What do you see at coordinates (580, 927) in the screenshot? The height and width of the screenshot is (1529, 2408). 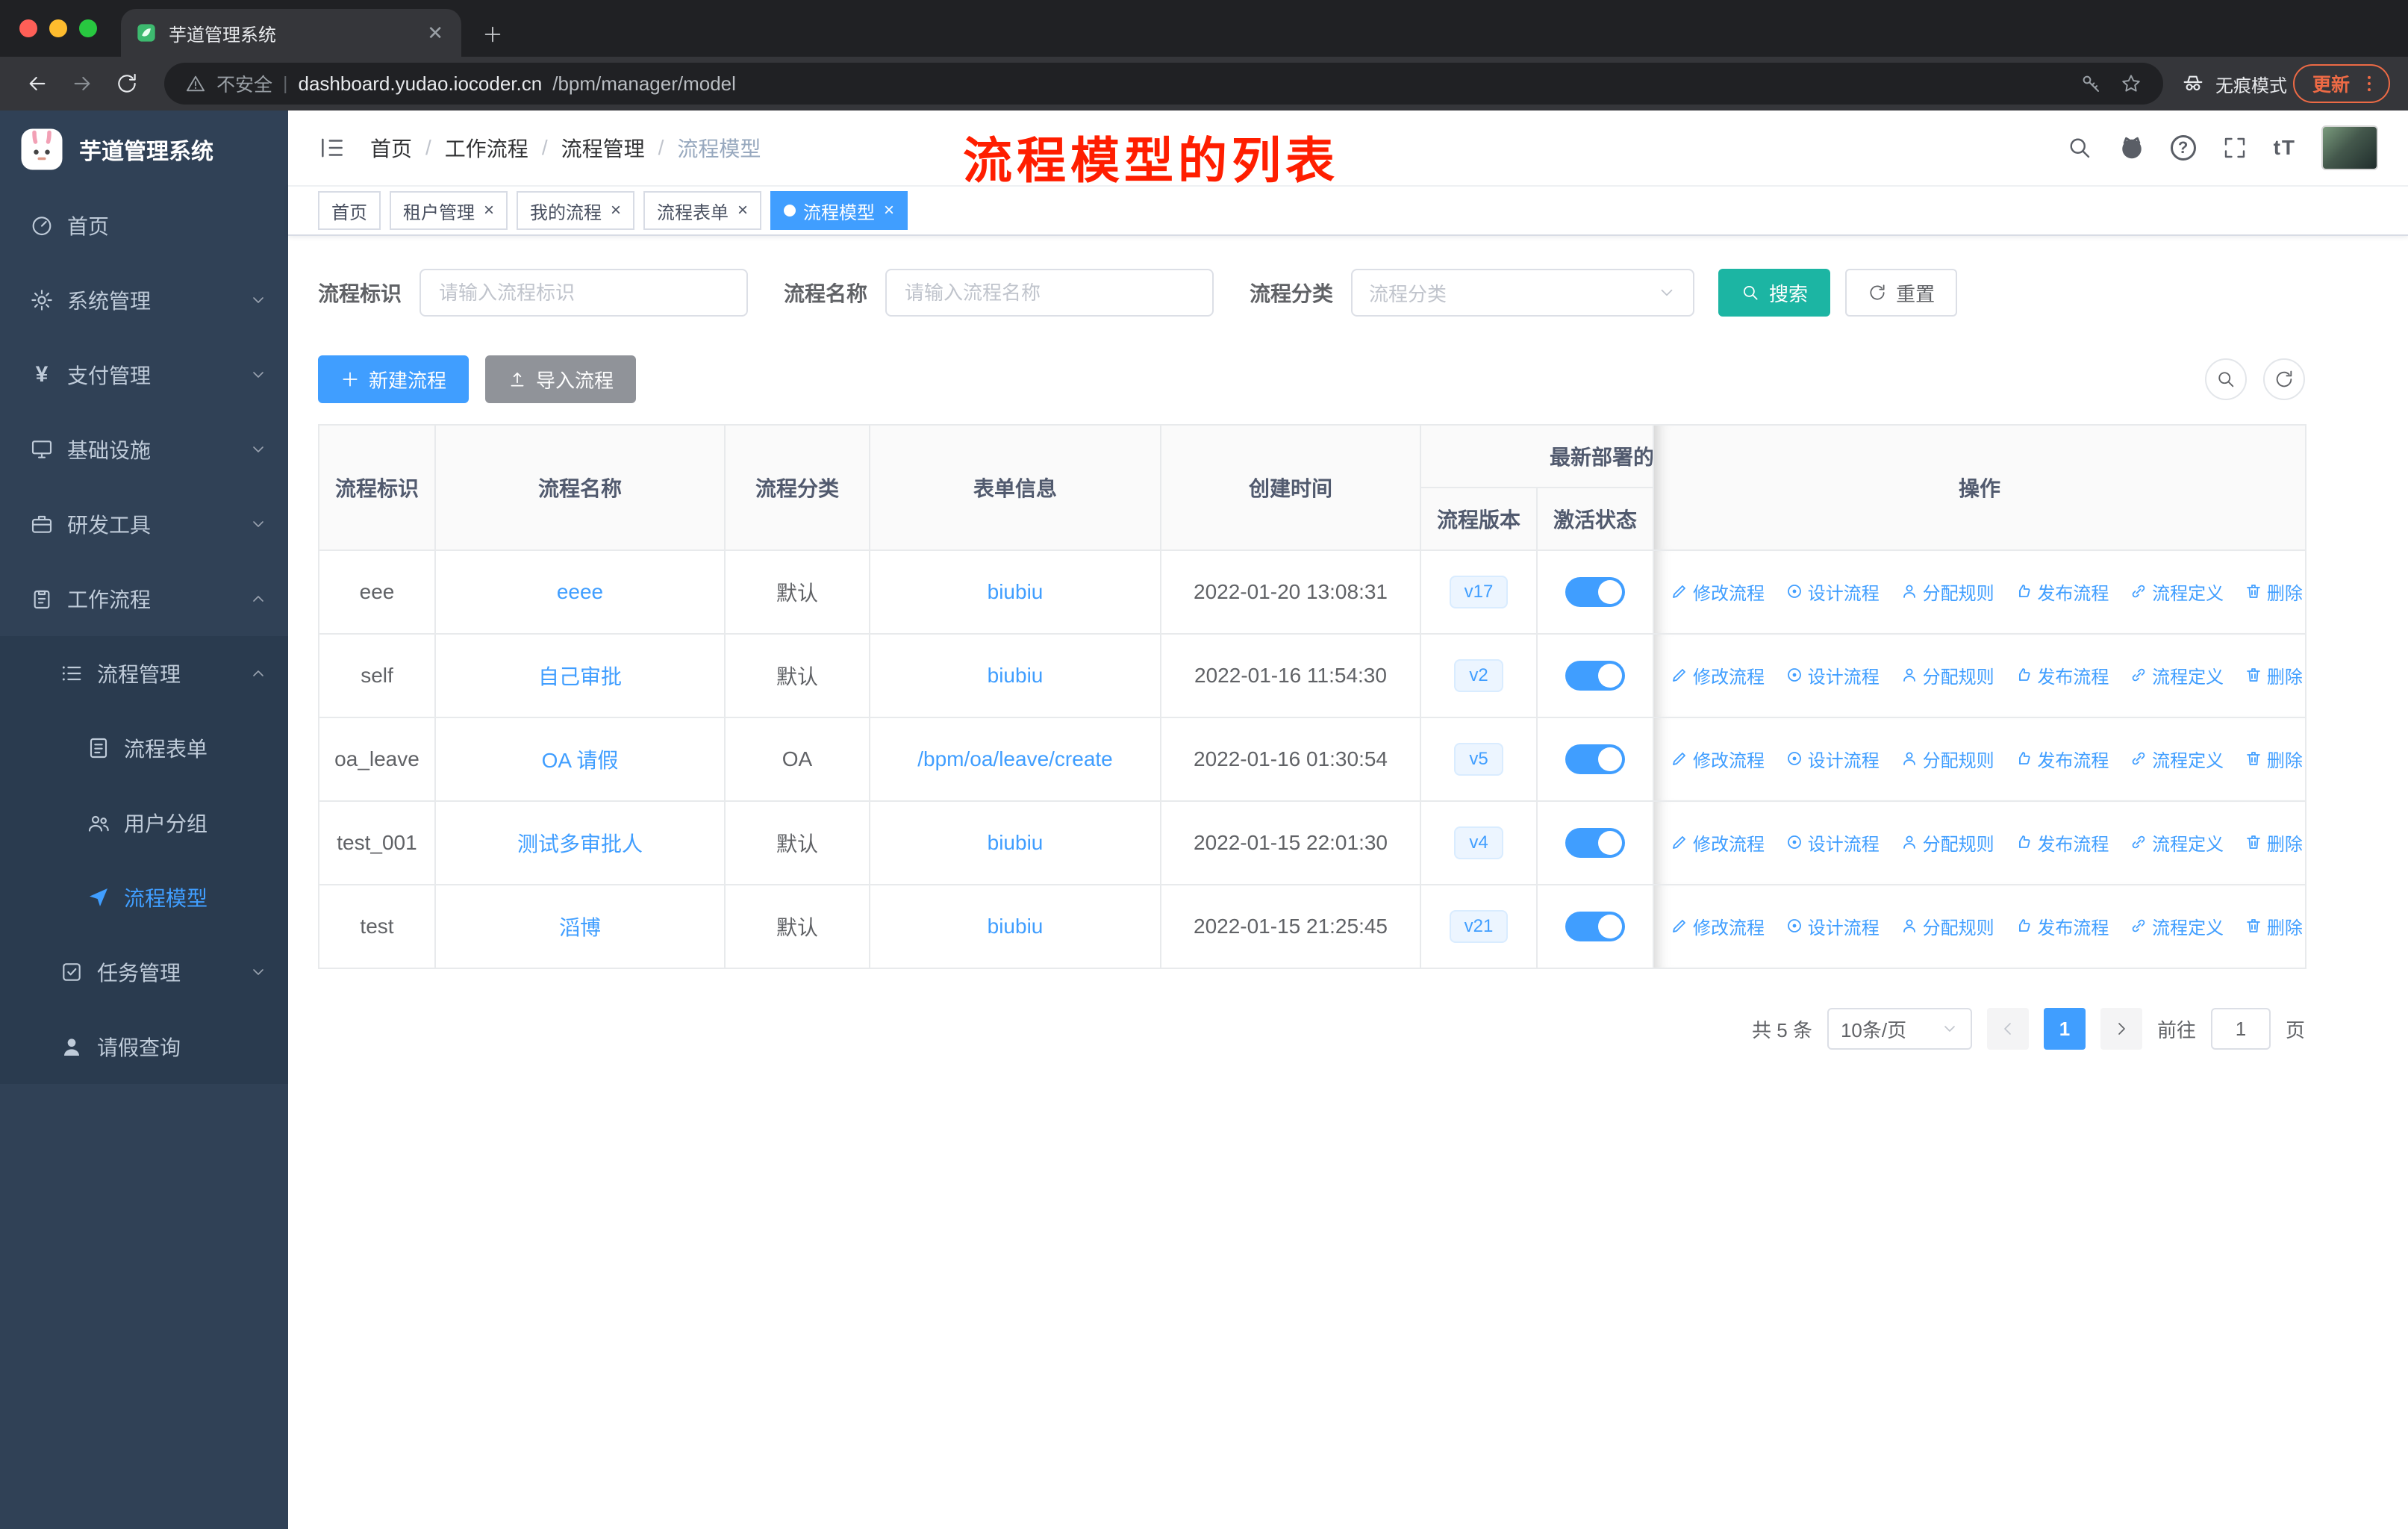 I see `process-name-link: 滔博` at bounding box center [580, 927].